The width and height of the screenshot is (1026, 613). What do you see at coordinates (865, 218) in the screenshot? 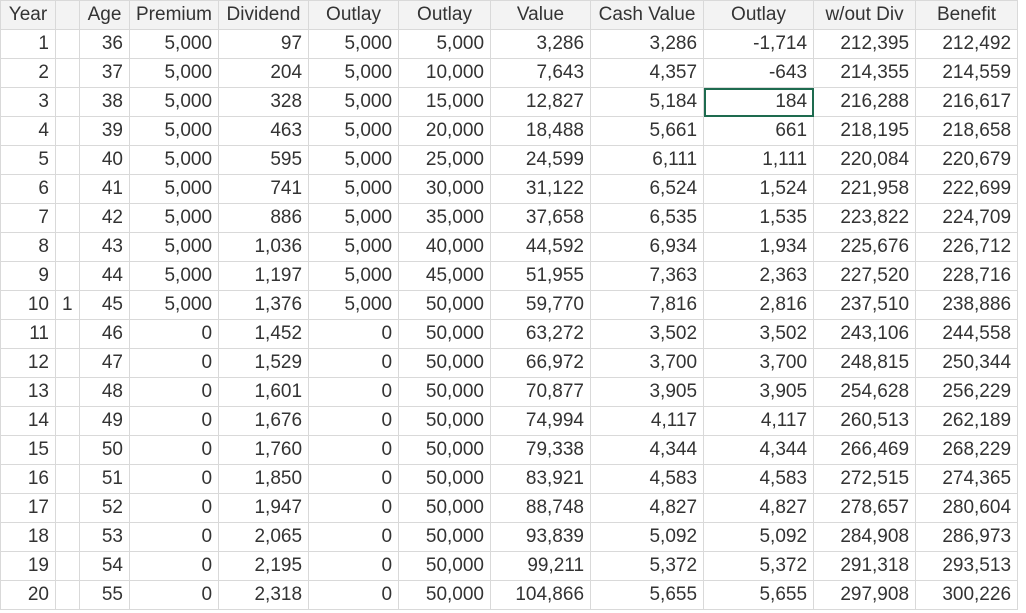
I see `table-cell: 223,822` at bounding box center [865, 218].